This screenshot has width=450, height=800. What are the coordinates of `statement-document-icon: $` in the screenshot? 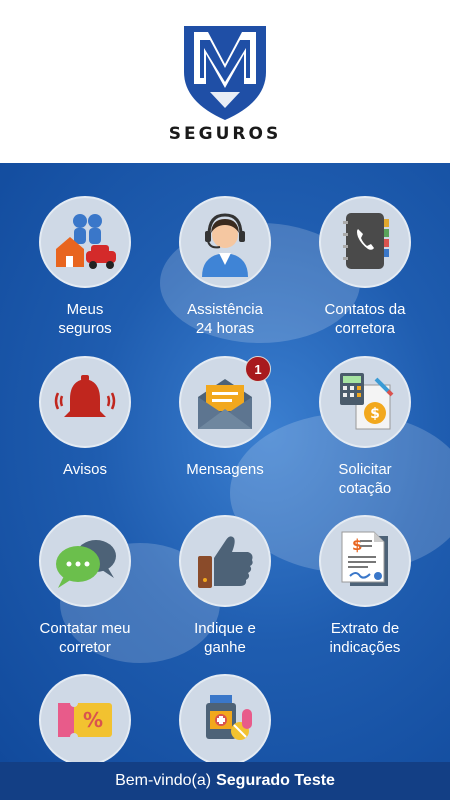 It's located at (364, 558).